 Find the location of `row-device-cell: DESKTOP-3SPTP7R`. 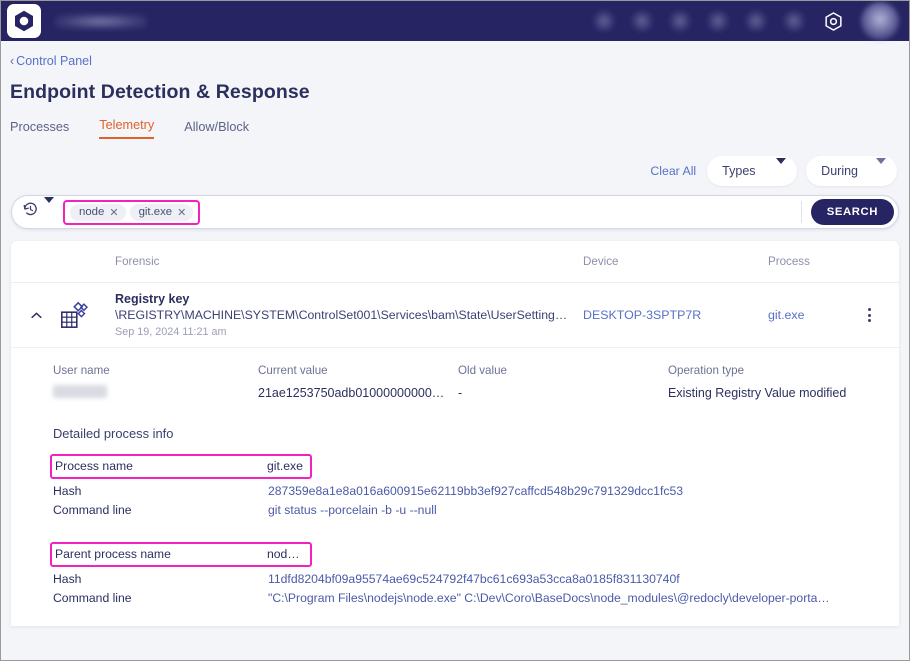

row-device-cell: DESKTOP-3SPTP7R is located at coordinates (675, 315).